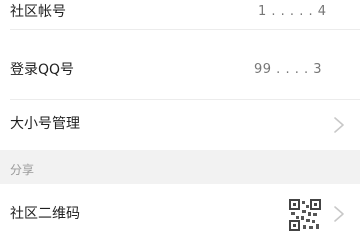 This screenshot has height=240, width=360. Describe the element at coordinates (180, 15) in the screenshot. I see `community-account-row: 社区帐号 1 . . . . . 4` at that location.